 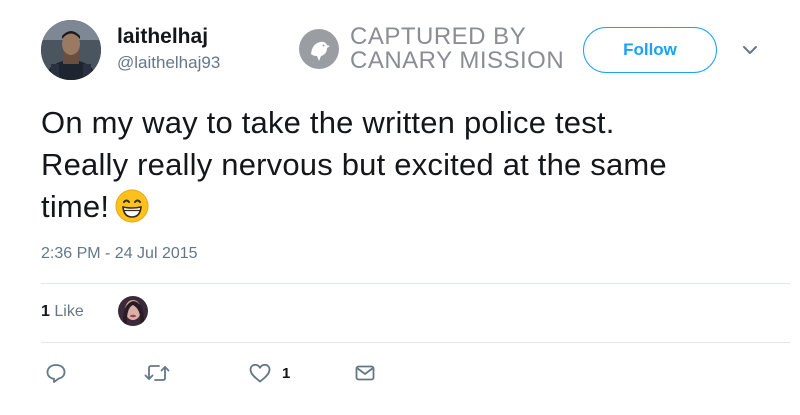 I want to click on tweet-timestamp: 2:36 PM - 24 Jul 2015, so click(x=119, y=254).